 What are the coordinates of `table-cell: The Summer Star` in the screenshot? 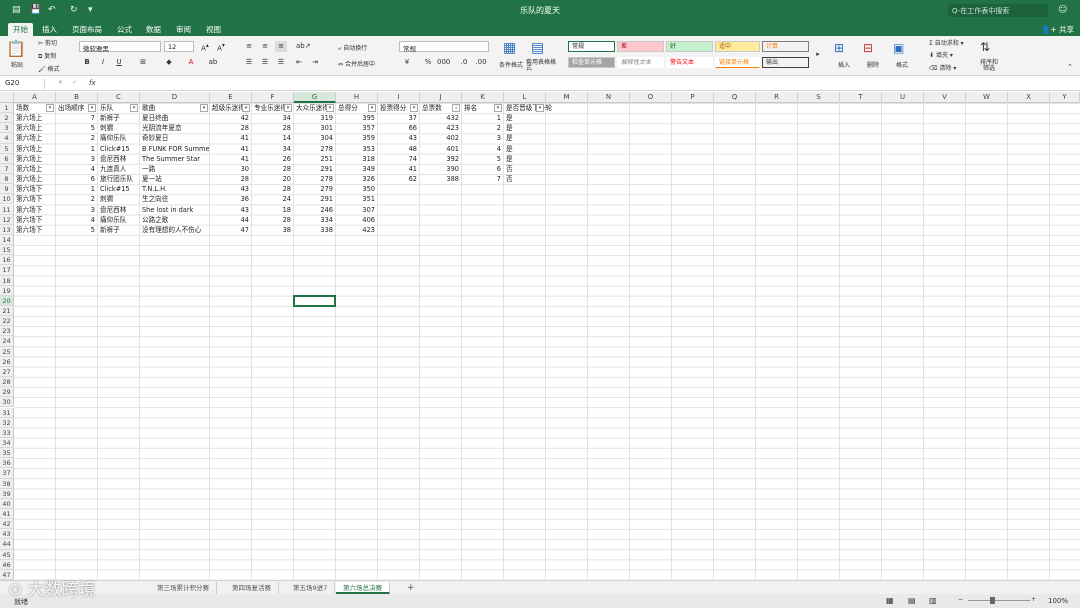 It's located at (174, 159).